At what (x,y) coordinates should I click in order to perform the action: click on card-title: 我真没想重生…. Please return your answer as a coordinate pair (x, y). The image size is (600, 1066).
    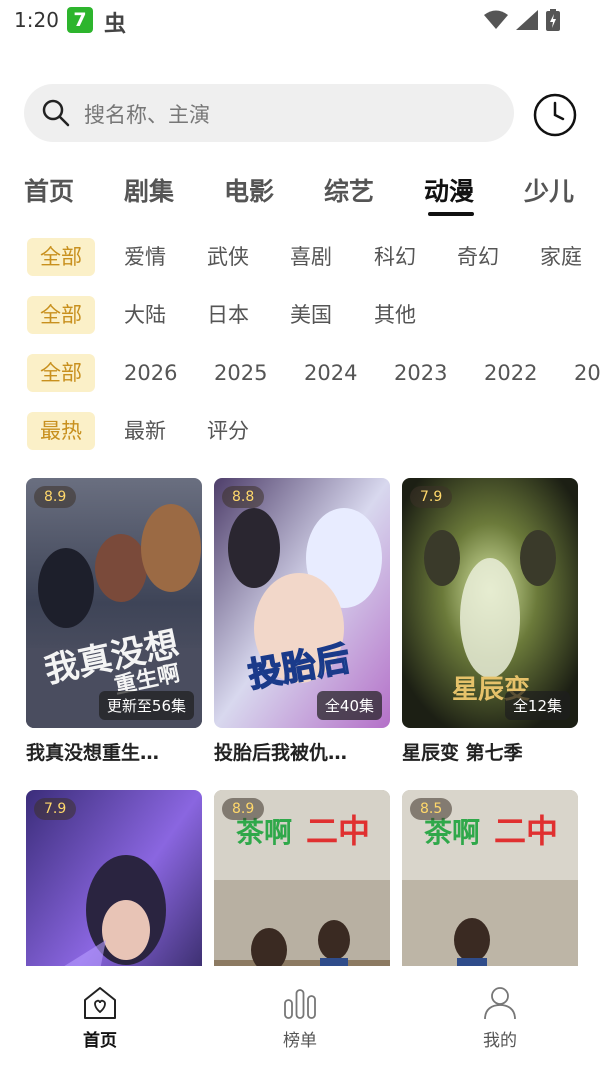
    Looking at the image, I should click on (114, 751).